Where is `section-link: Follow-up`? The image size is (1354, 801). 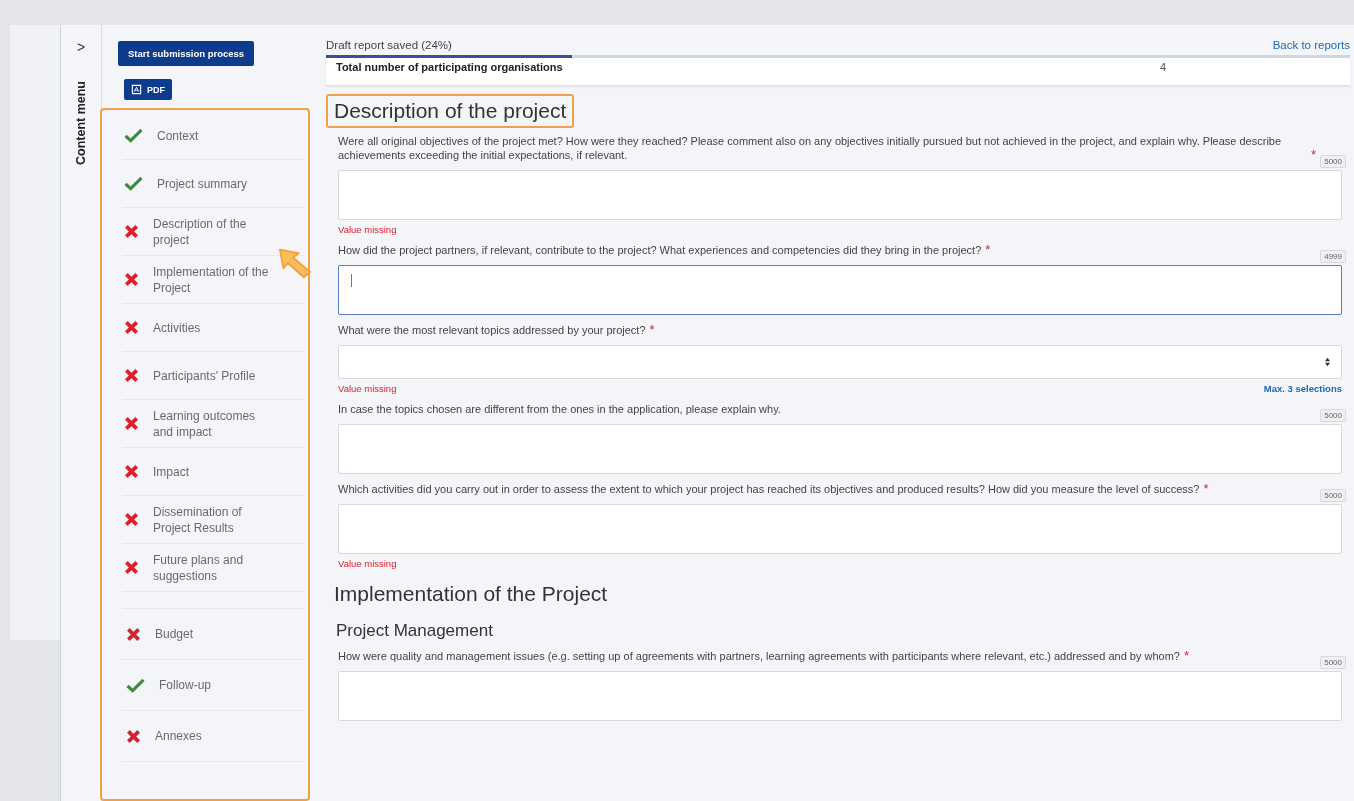
section-link: Follow-up is located at coordinates (213, 685).